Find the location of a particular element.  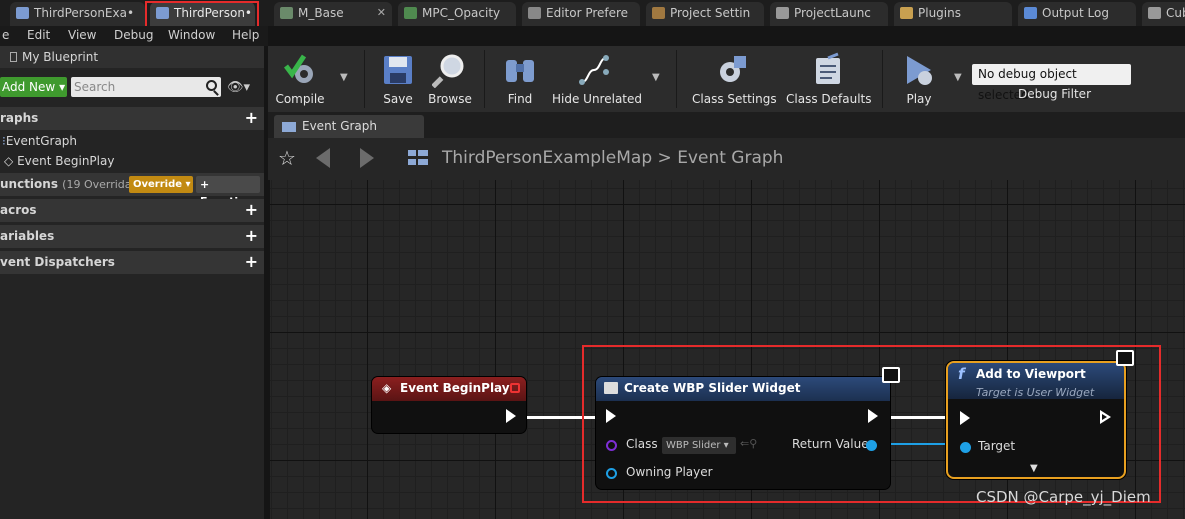

add-function-button: + Function is located at coordinates (228, 192).